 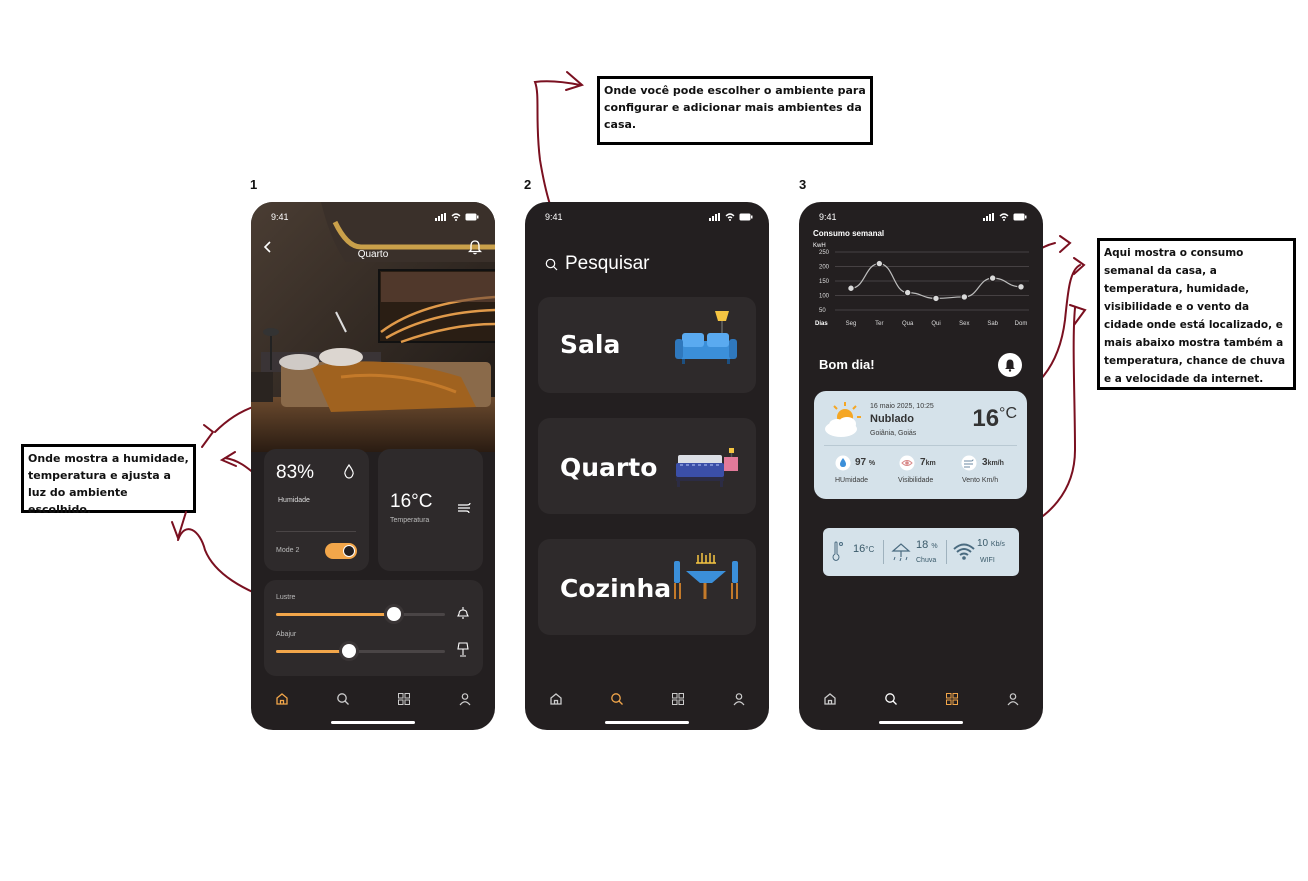 What do you see at coordinates (964, 324) in the screenshot?
I see `x-tick-label: Sex` at bounding box center [964, 324].